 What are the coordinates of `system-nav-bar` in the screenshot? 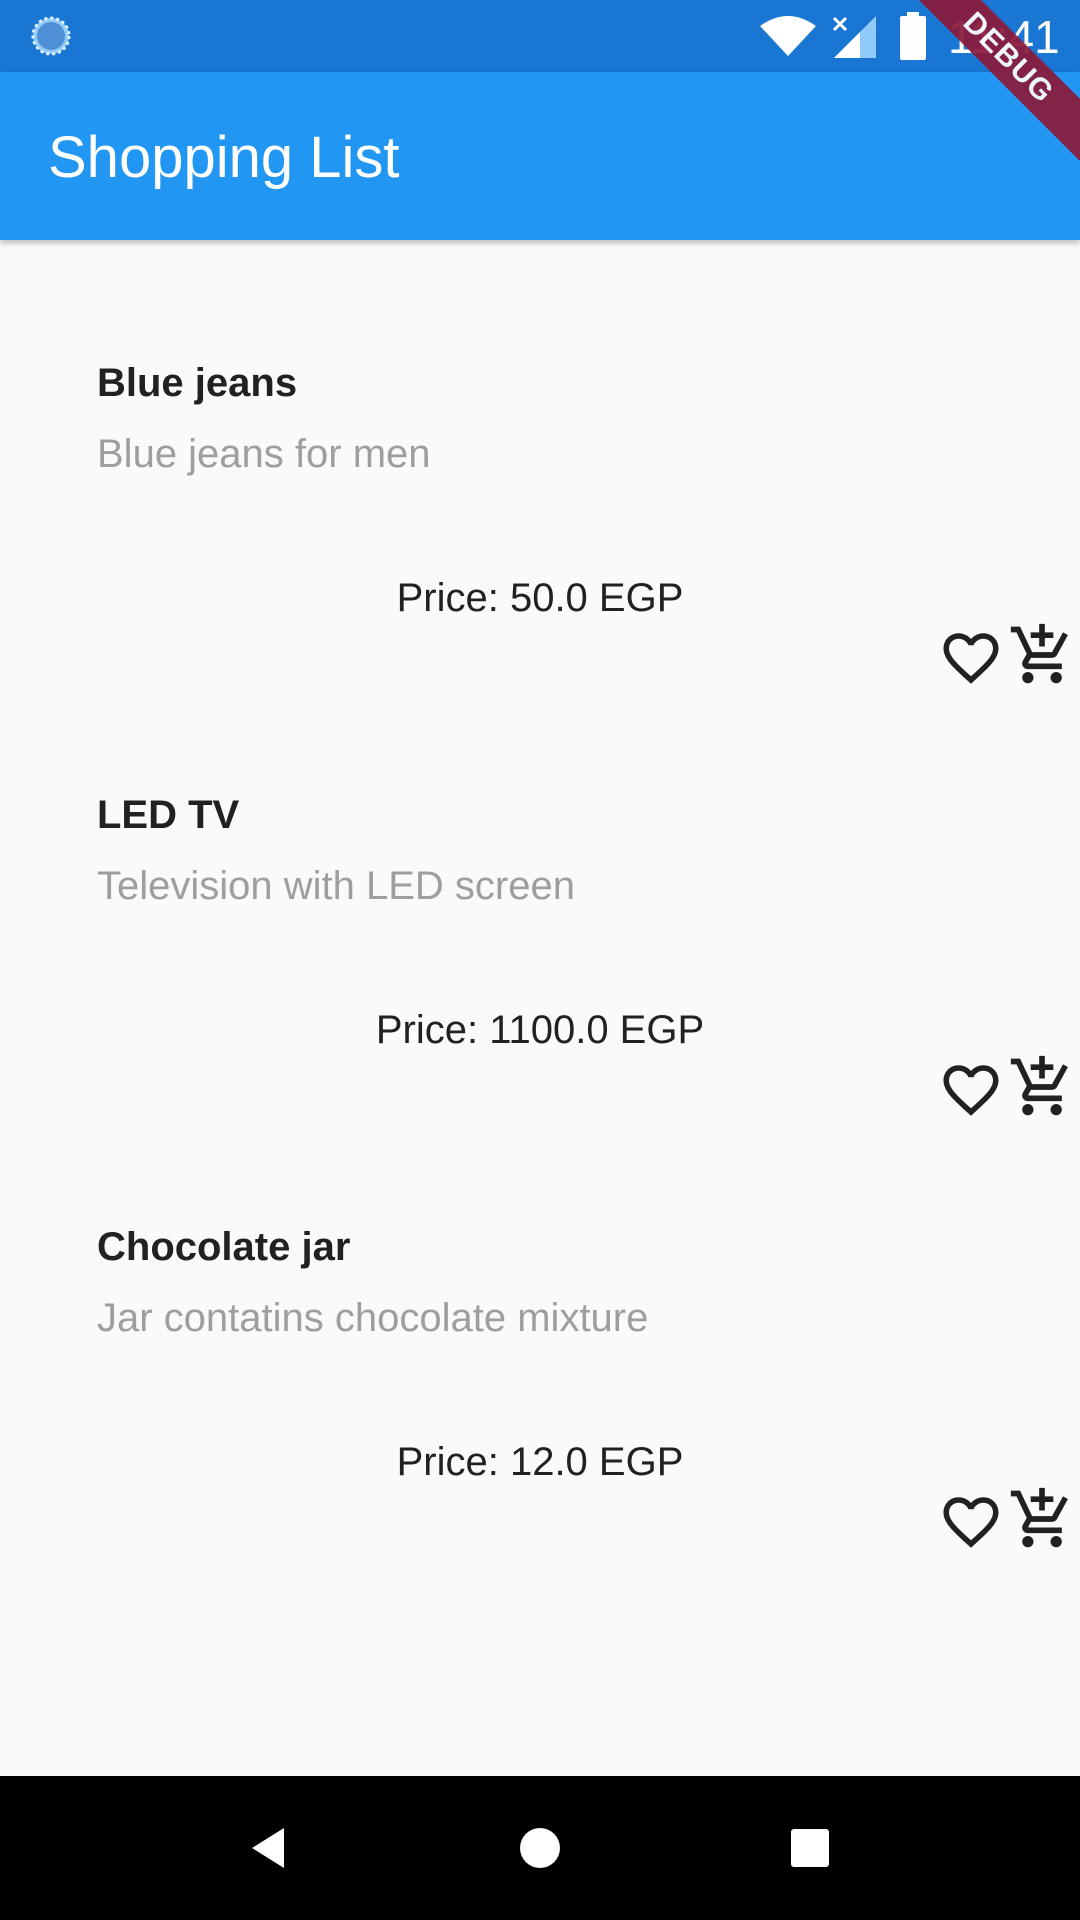 It's located at (540, 1848).